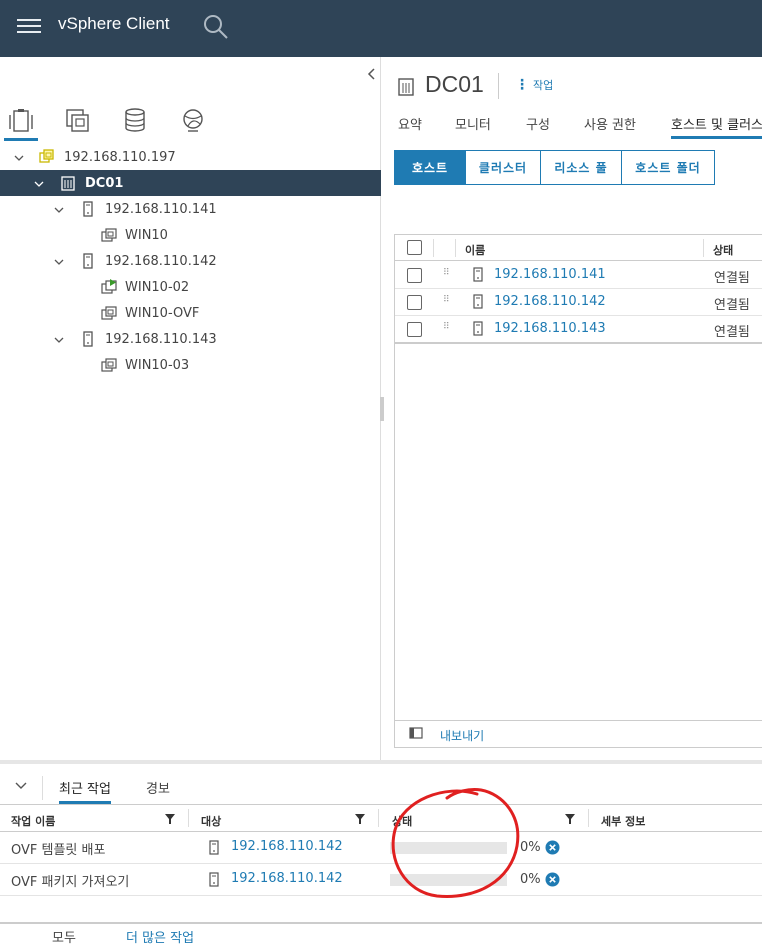  Describe the element at coordinates (190, 157) in the screenshot. I see `tree-item-vcenter: 192.168.110.197` at that location.